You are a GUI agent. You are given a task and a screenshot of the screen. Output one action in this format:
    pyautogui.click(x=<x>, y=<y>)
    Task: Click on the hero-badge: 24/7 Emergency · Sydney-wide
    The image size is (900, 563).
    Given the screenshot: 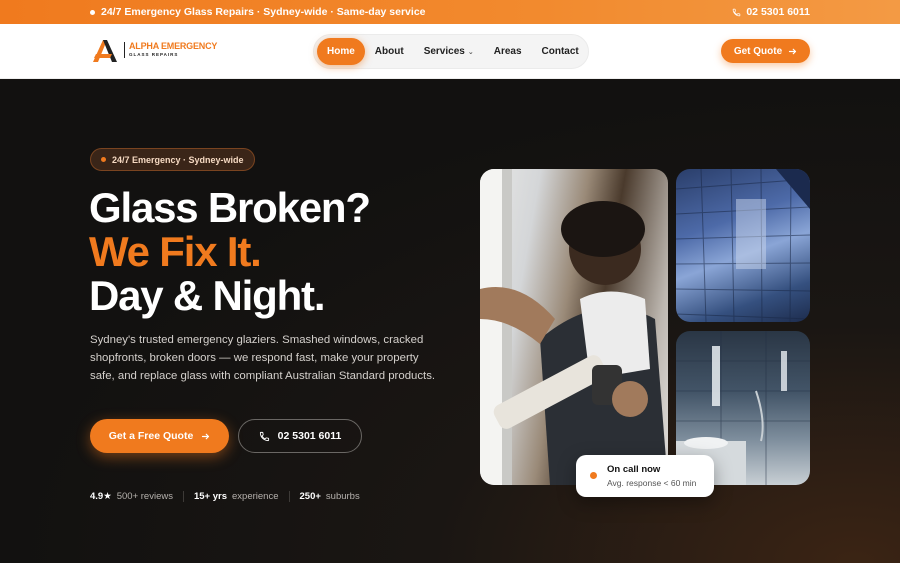 What is the action you would take?
    pyautogui.click(x=172, y=159)
    